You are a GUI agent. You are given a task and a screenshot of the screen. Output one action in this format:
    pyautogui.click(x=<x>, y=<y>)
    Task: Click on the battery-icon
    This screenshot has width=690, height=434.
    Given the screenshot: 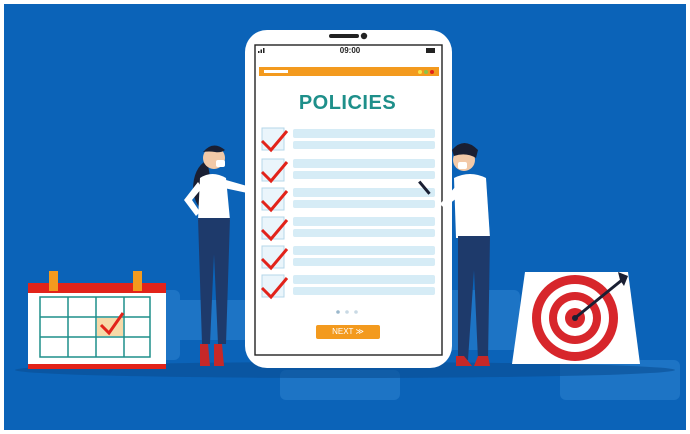 What is the action you would take?
    pyautogui.click(x=430, y=50)
    